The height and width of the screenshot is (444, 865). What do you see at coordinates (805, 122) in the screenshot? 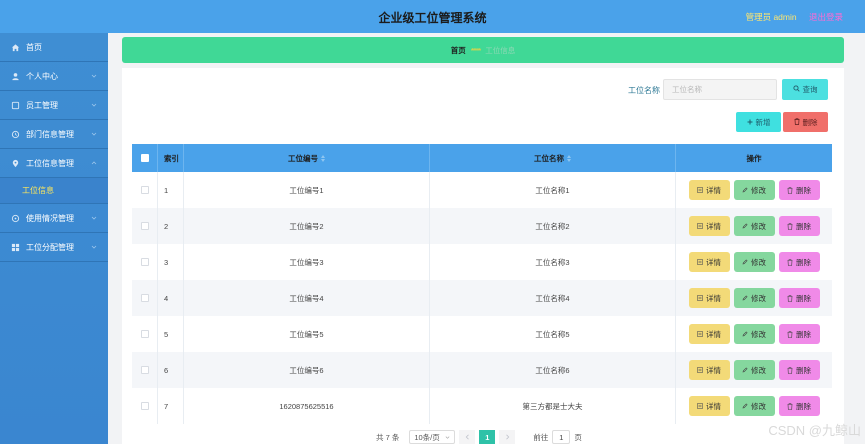
I see `batch-delete-button: 删除` at bounding box center [805, 122].